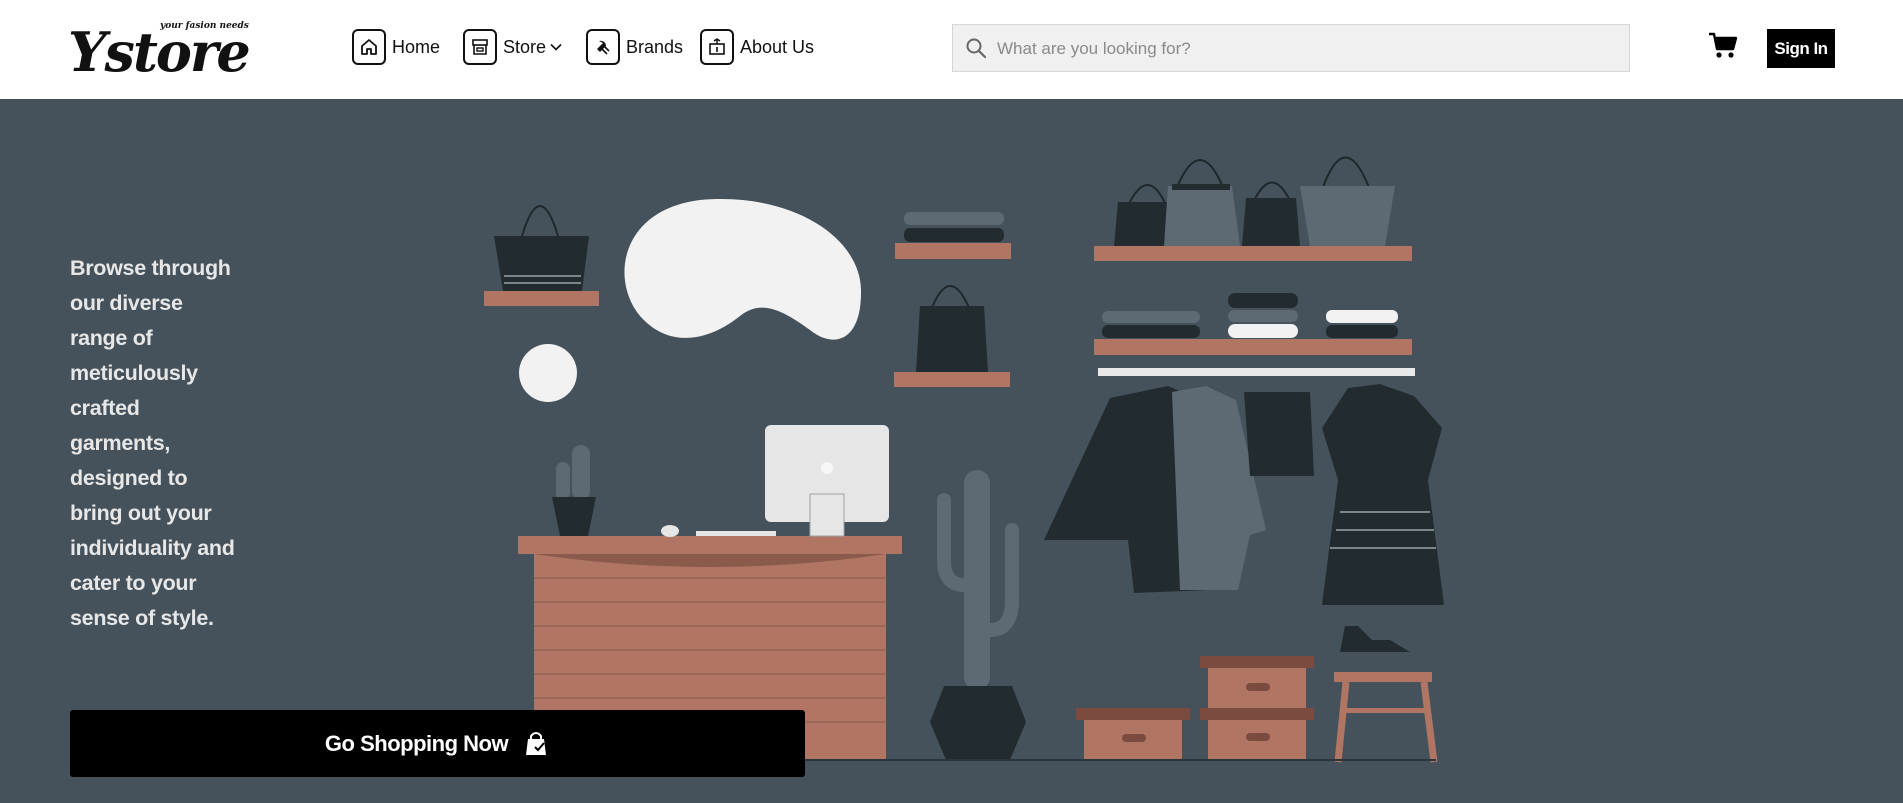 Image resolution: width=1903 pixels, height=803 pixels. What do you see at coordinates (1723, 45) in the screenshot?
I see `cart-icon` at bounding box center [1723, 45].